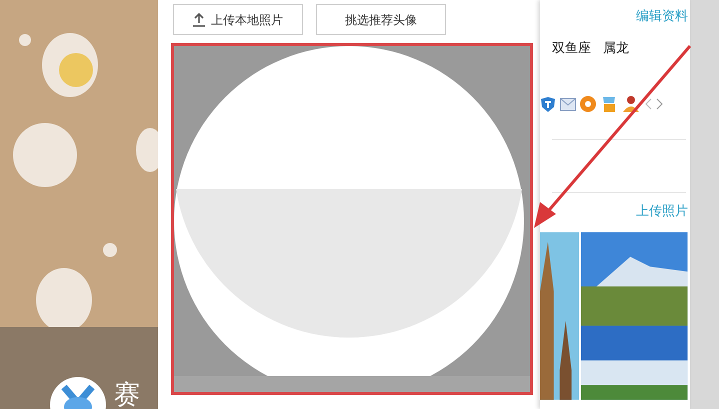 This screenshot has height=409, width=719. Describe the element at coordinates (381, 19) in the screenshot. I see `choose-avatar-button: 挑选推荐头像` at that location.